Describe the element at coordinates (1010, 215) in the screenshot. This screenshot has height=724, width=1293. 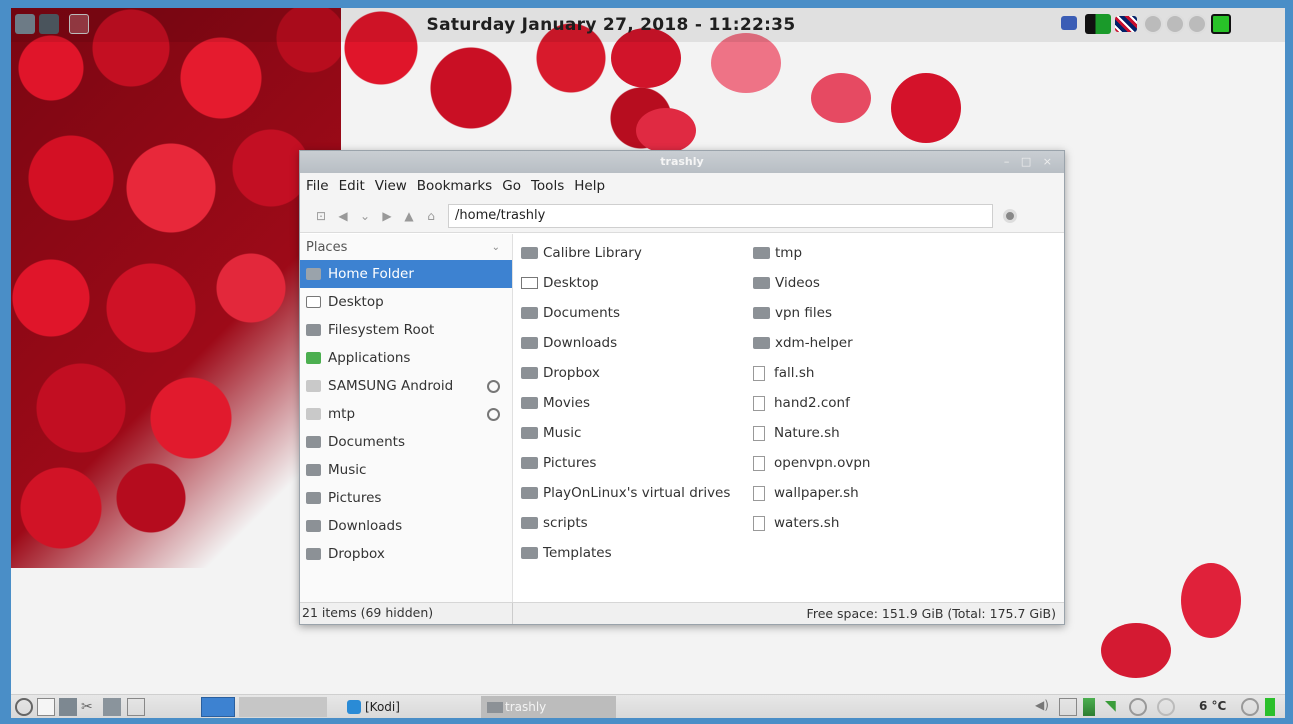
I see `go-icon` at that location.